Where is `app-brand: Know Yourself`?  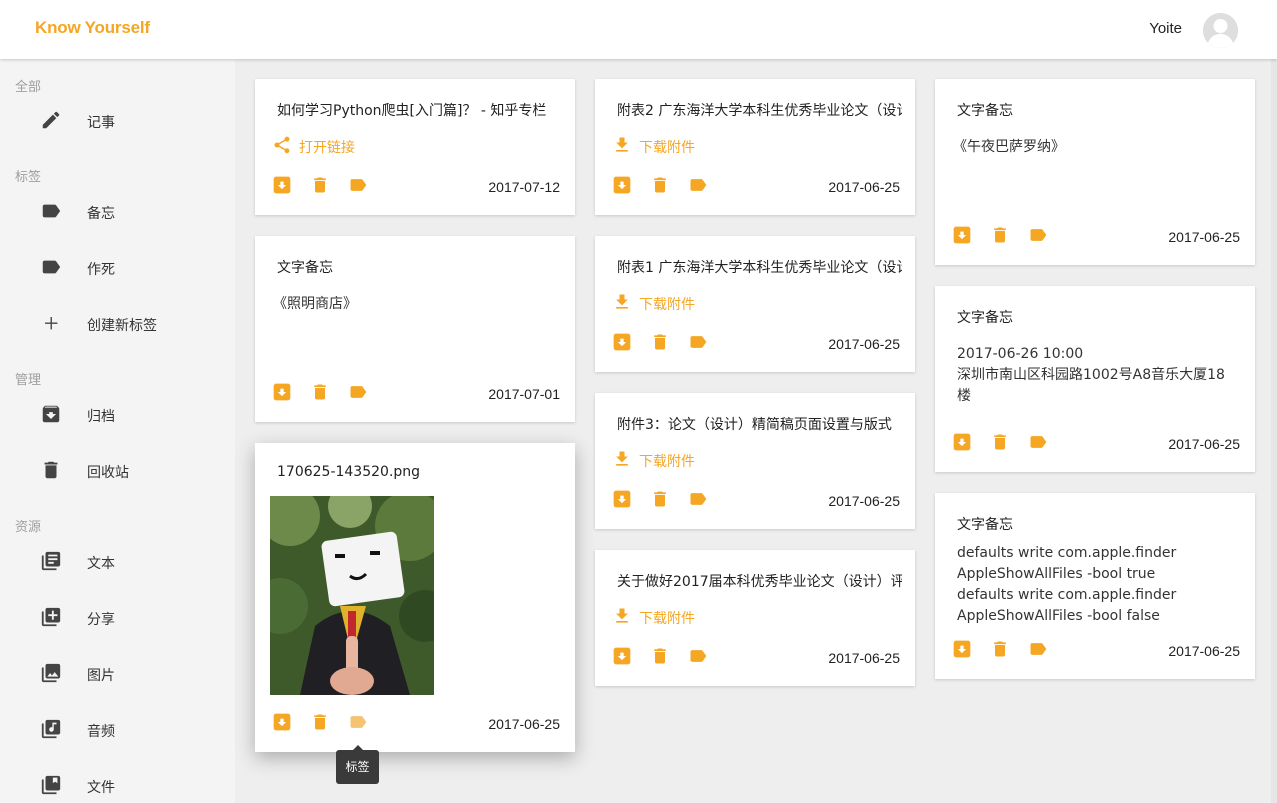 app-brand: Know Yourself is located at coordinates (92, 28).